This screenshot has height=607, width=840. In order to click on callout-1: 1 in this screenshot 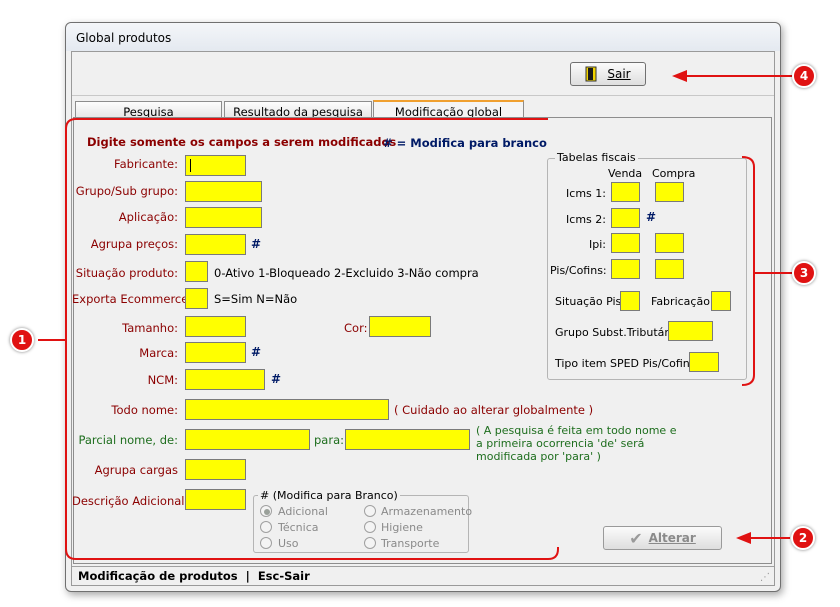, I will do `click(22, 340)`.